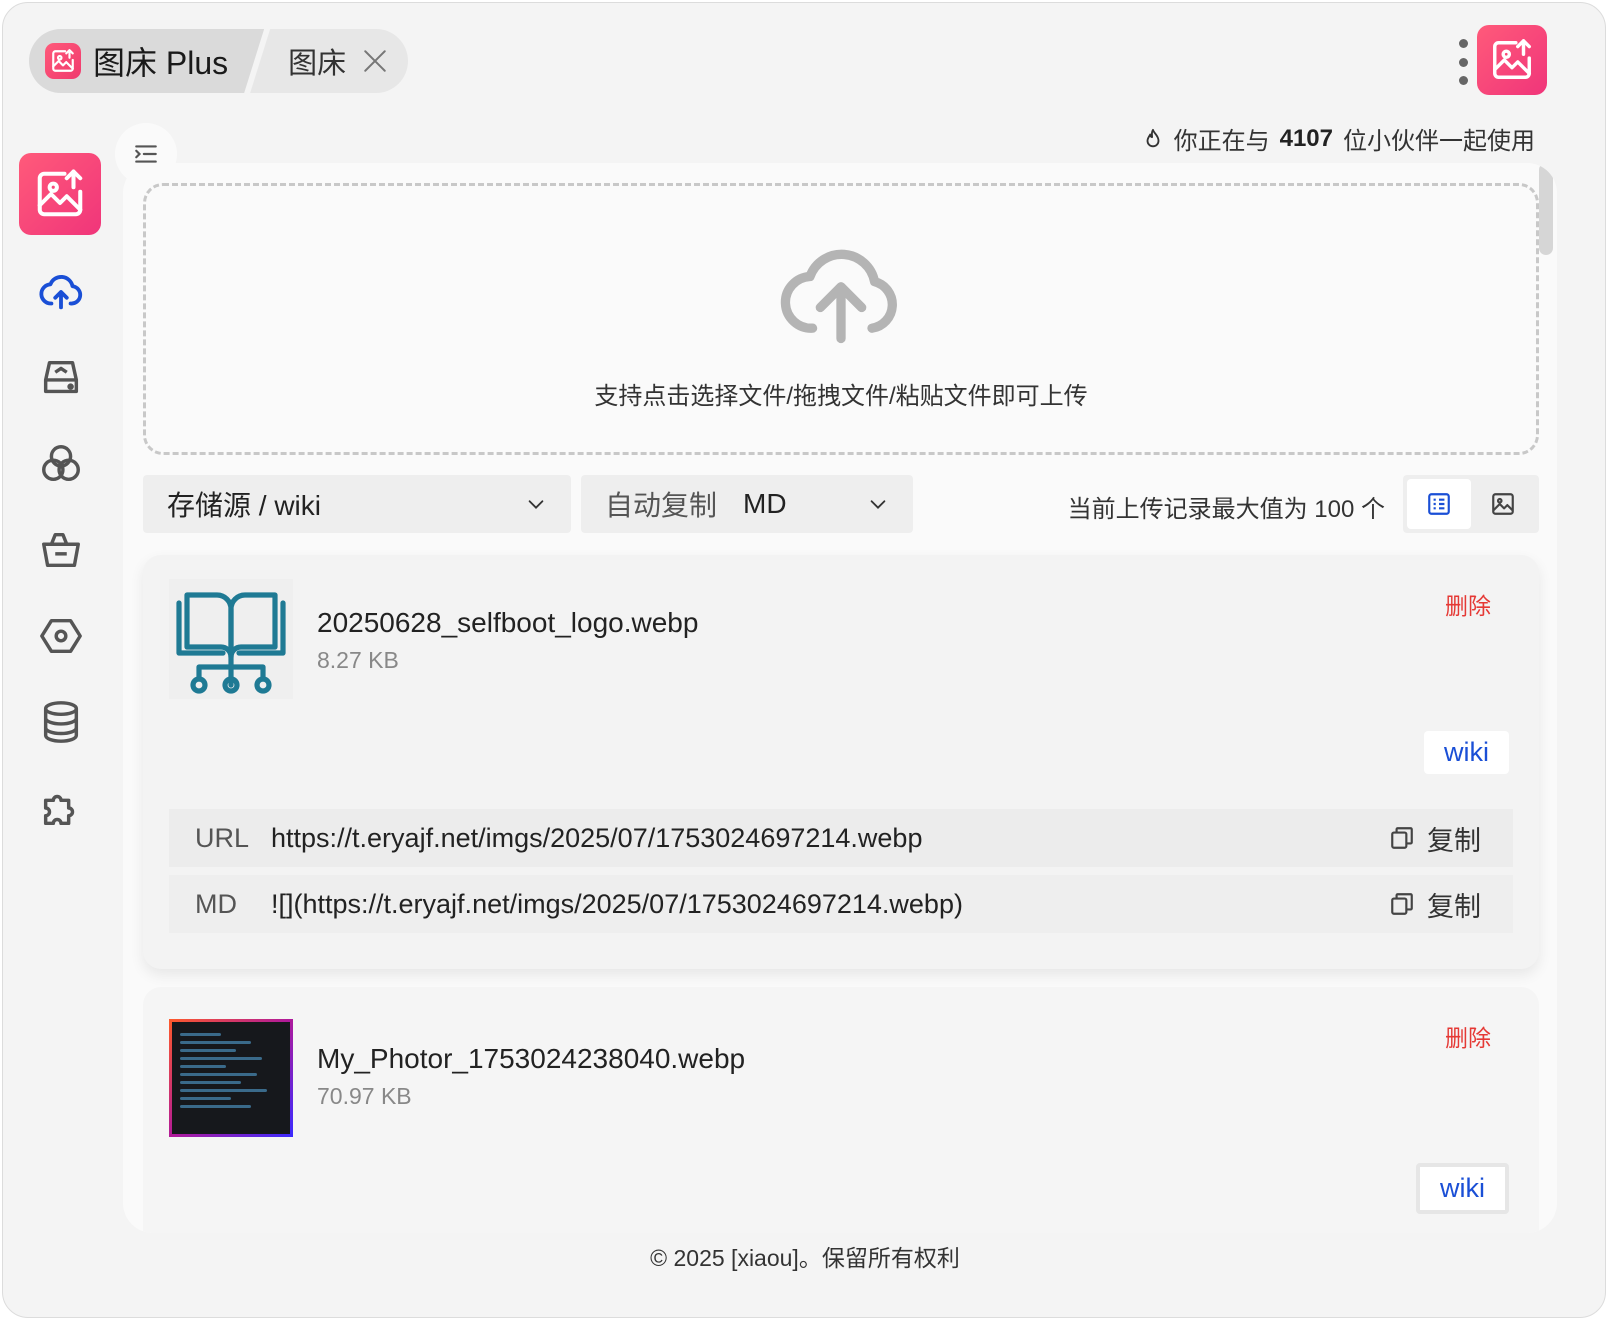 Image resolution: width=1608 pixels, height=1320 pixels. I want to click on sidebar-item-circles, so click(61, 464).